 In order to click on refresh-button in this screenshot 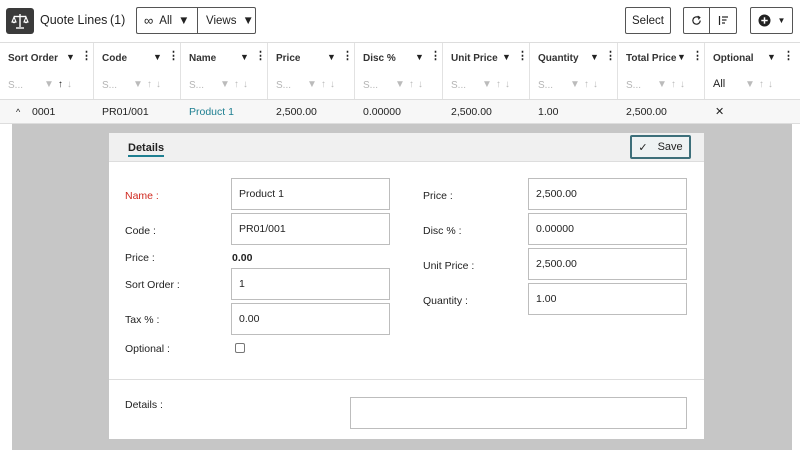, I will do `click(696, 20)`.